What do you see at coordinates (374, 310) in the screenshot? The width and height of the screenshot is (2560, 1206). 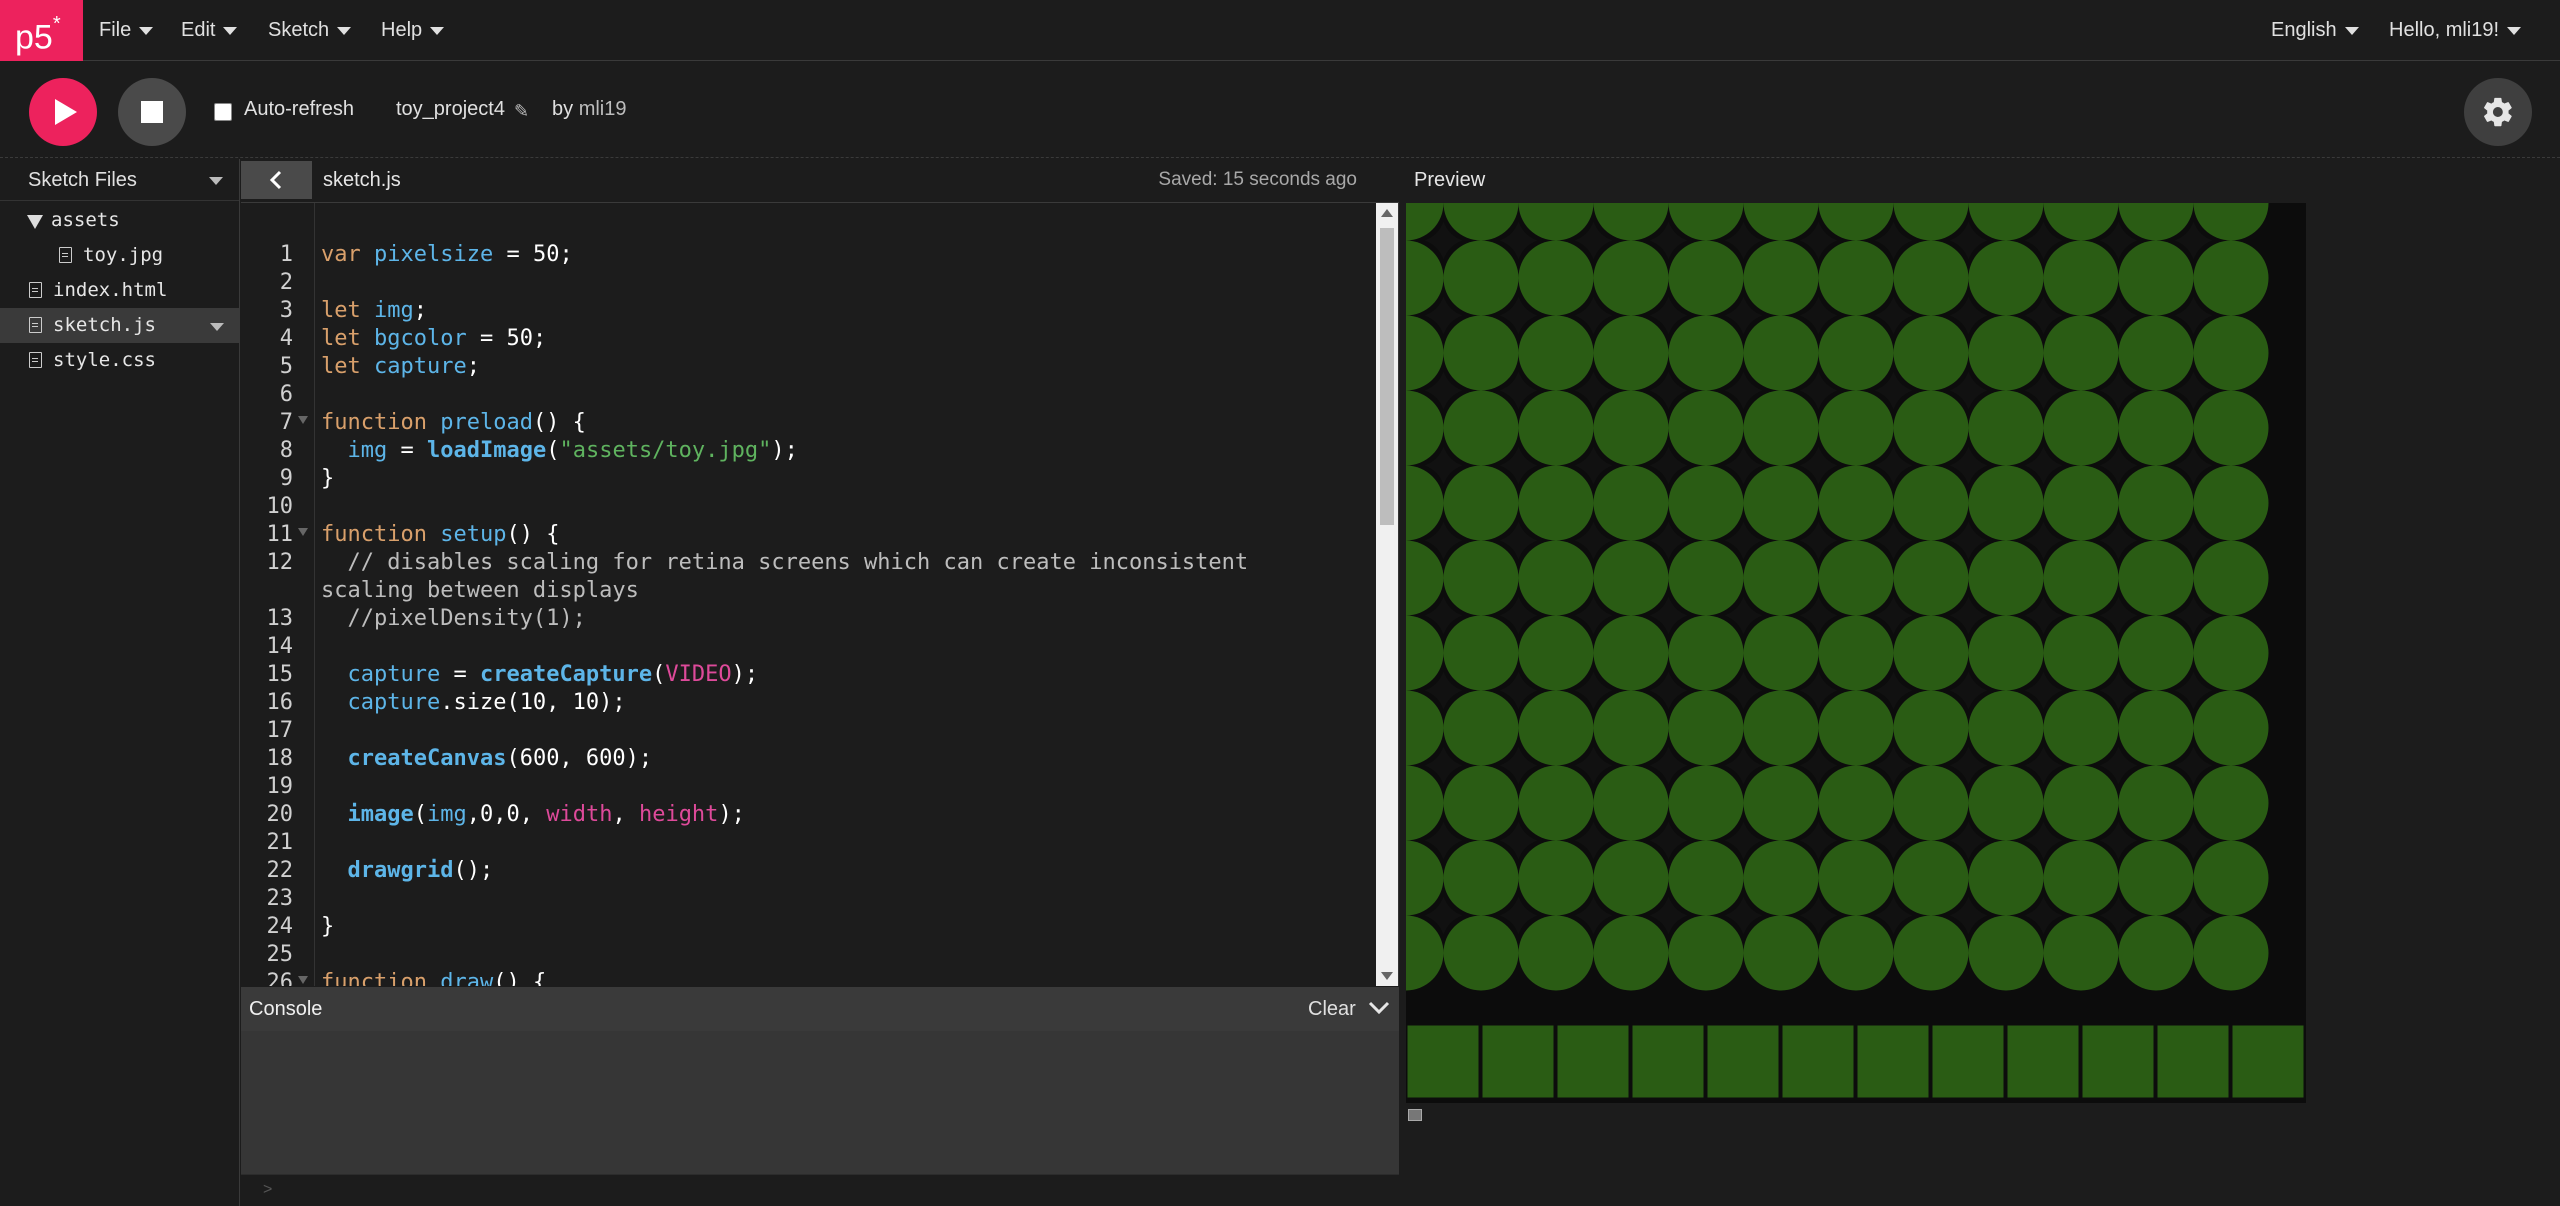 I see `code-line: let img;` at bounding box center [374, 310].